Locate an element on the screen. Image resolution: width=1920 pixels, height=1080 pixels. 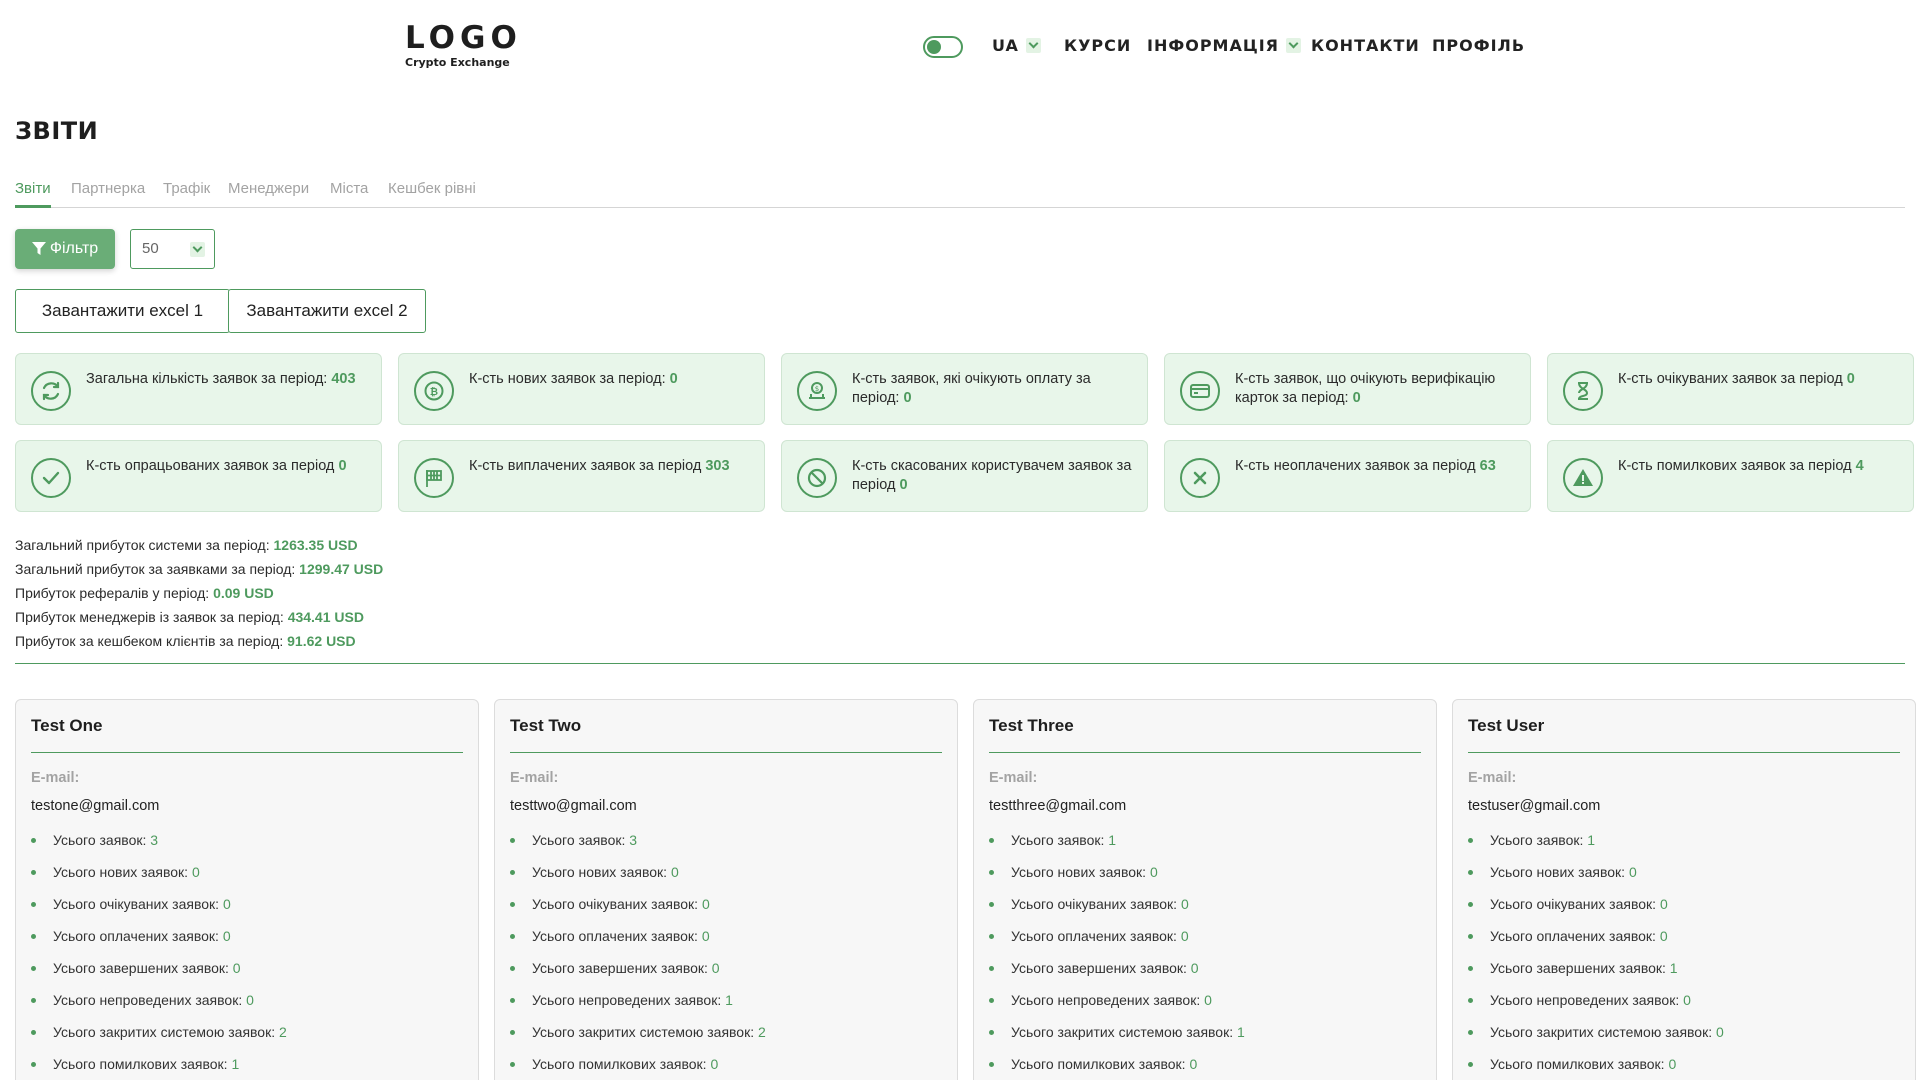
chevron-down-icon is located at coordinates (197, 249).